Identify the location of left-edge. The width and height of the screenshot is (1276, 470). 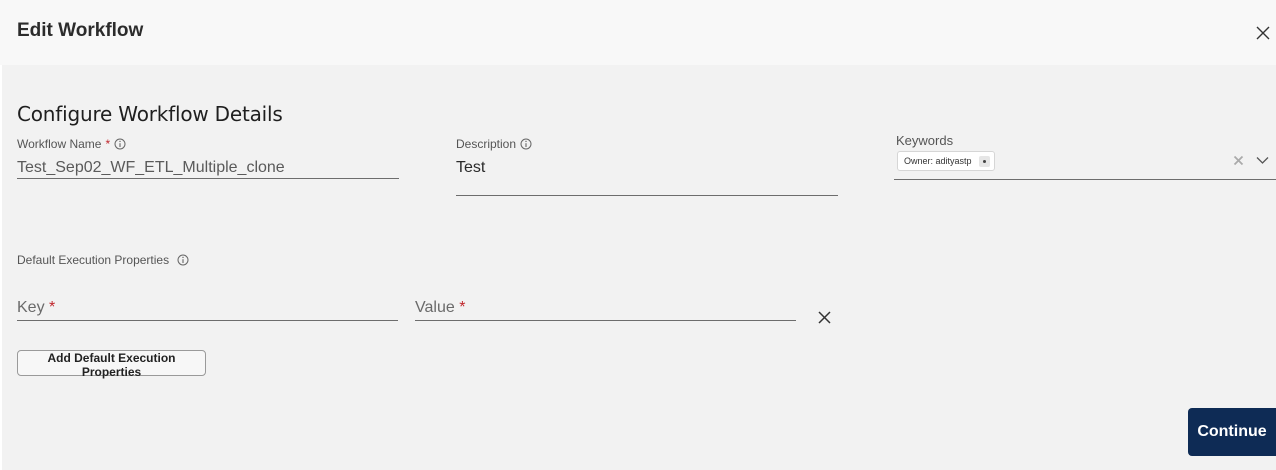
(1, 267).